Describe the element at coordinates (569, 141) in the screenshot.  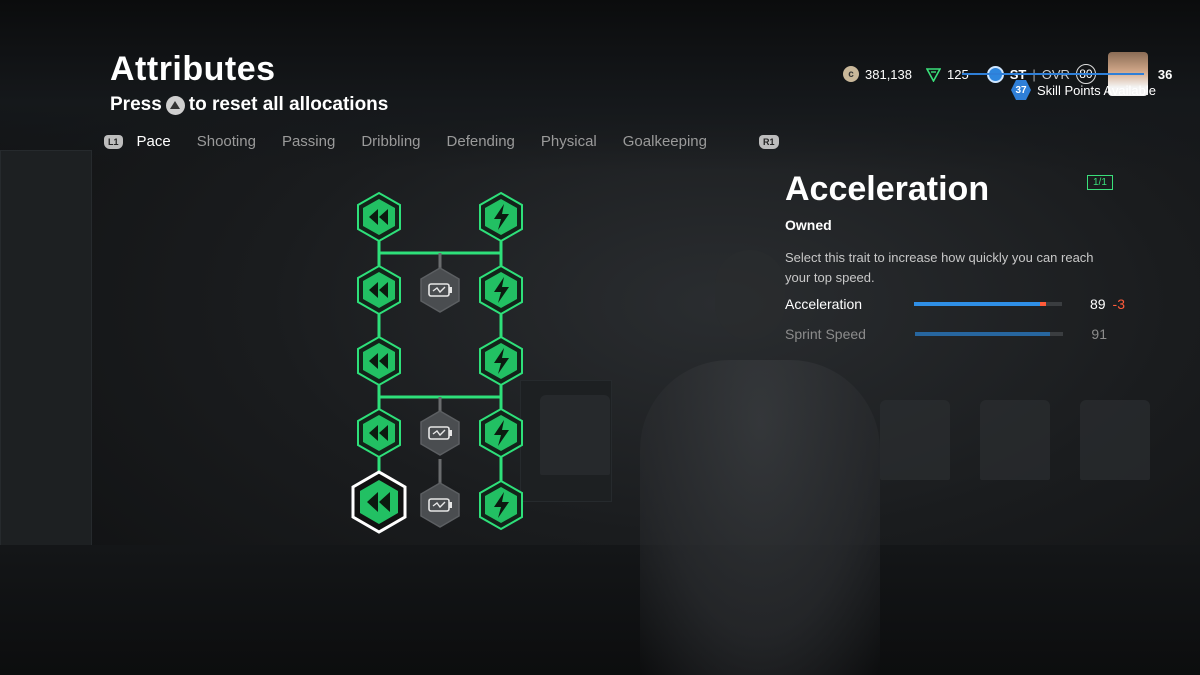
I see `tab-physical: Physical` at that location.